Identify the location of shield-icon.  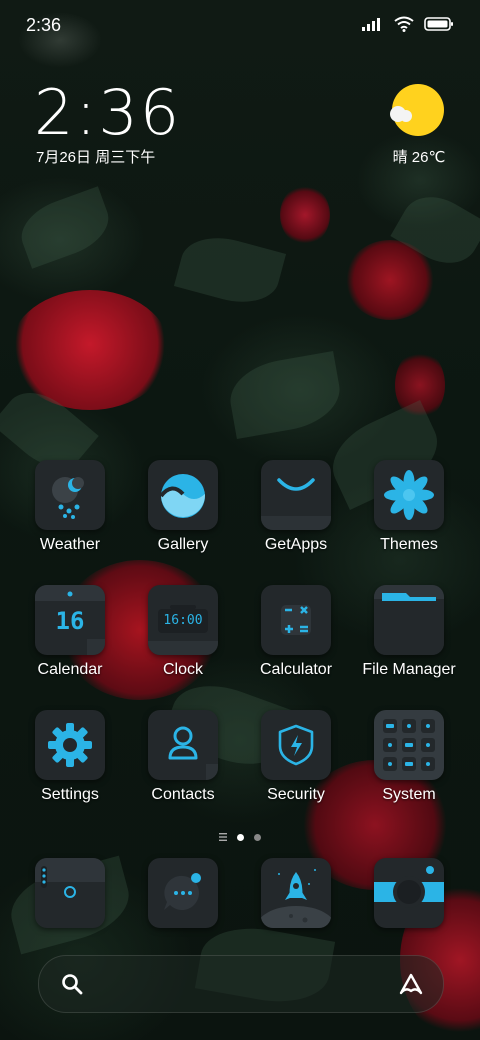
(296, 745).